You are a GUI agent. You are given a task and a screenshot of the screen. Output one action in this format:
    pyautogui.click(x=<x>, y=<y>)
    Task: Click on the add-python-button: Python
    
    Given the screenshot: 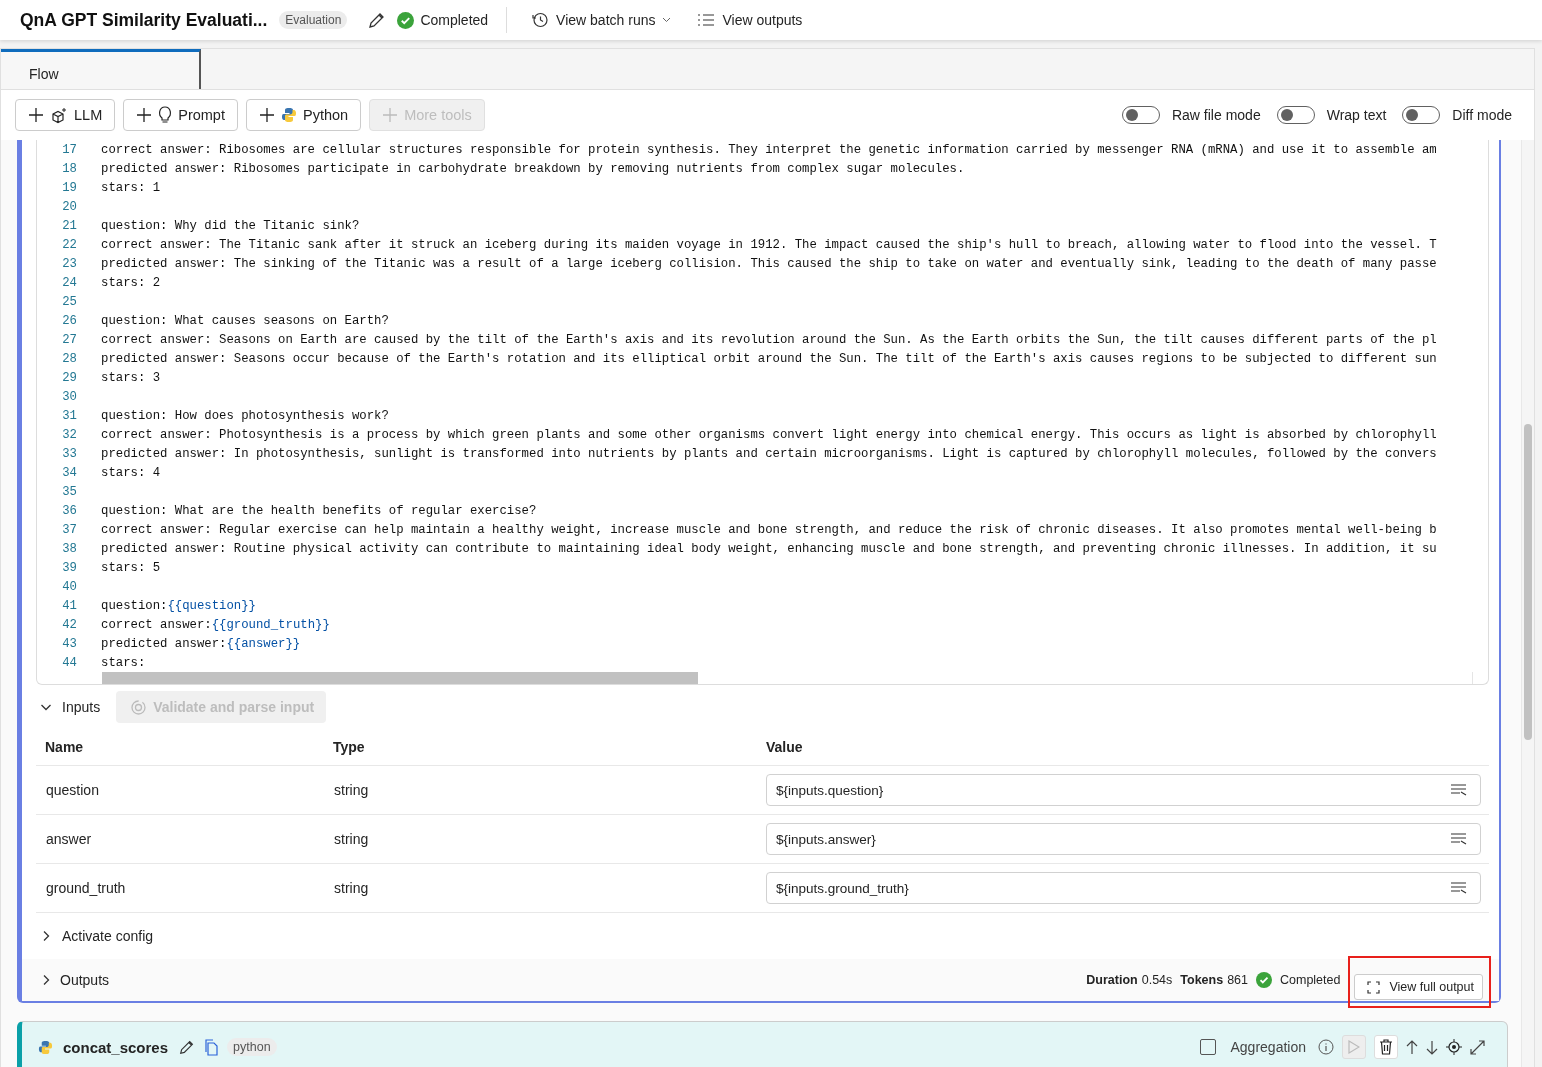 What is the action you would take?
    pyautogui.click(x=303, y=115)
    